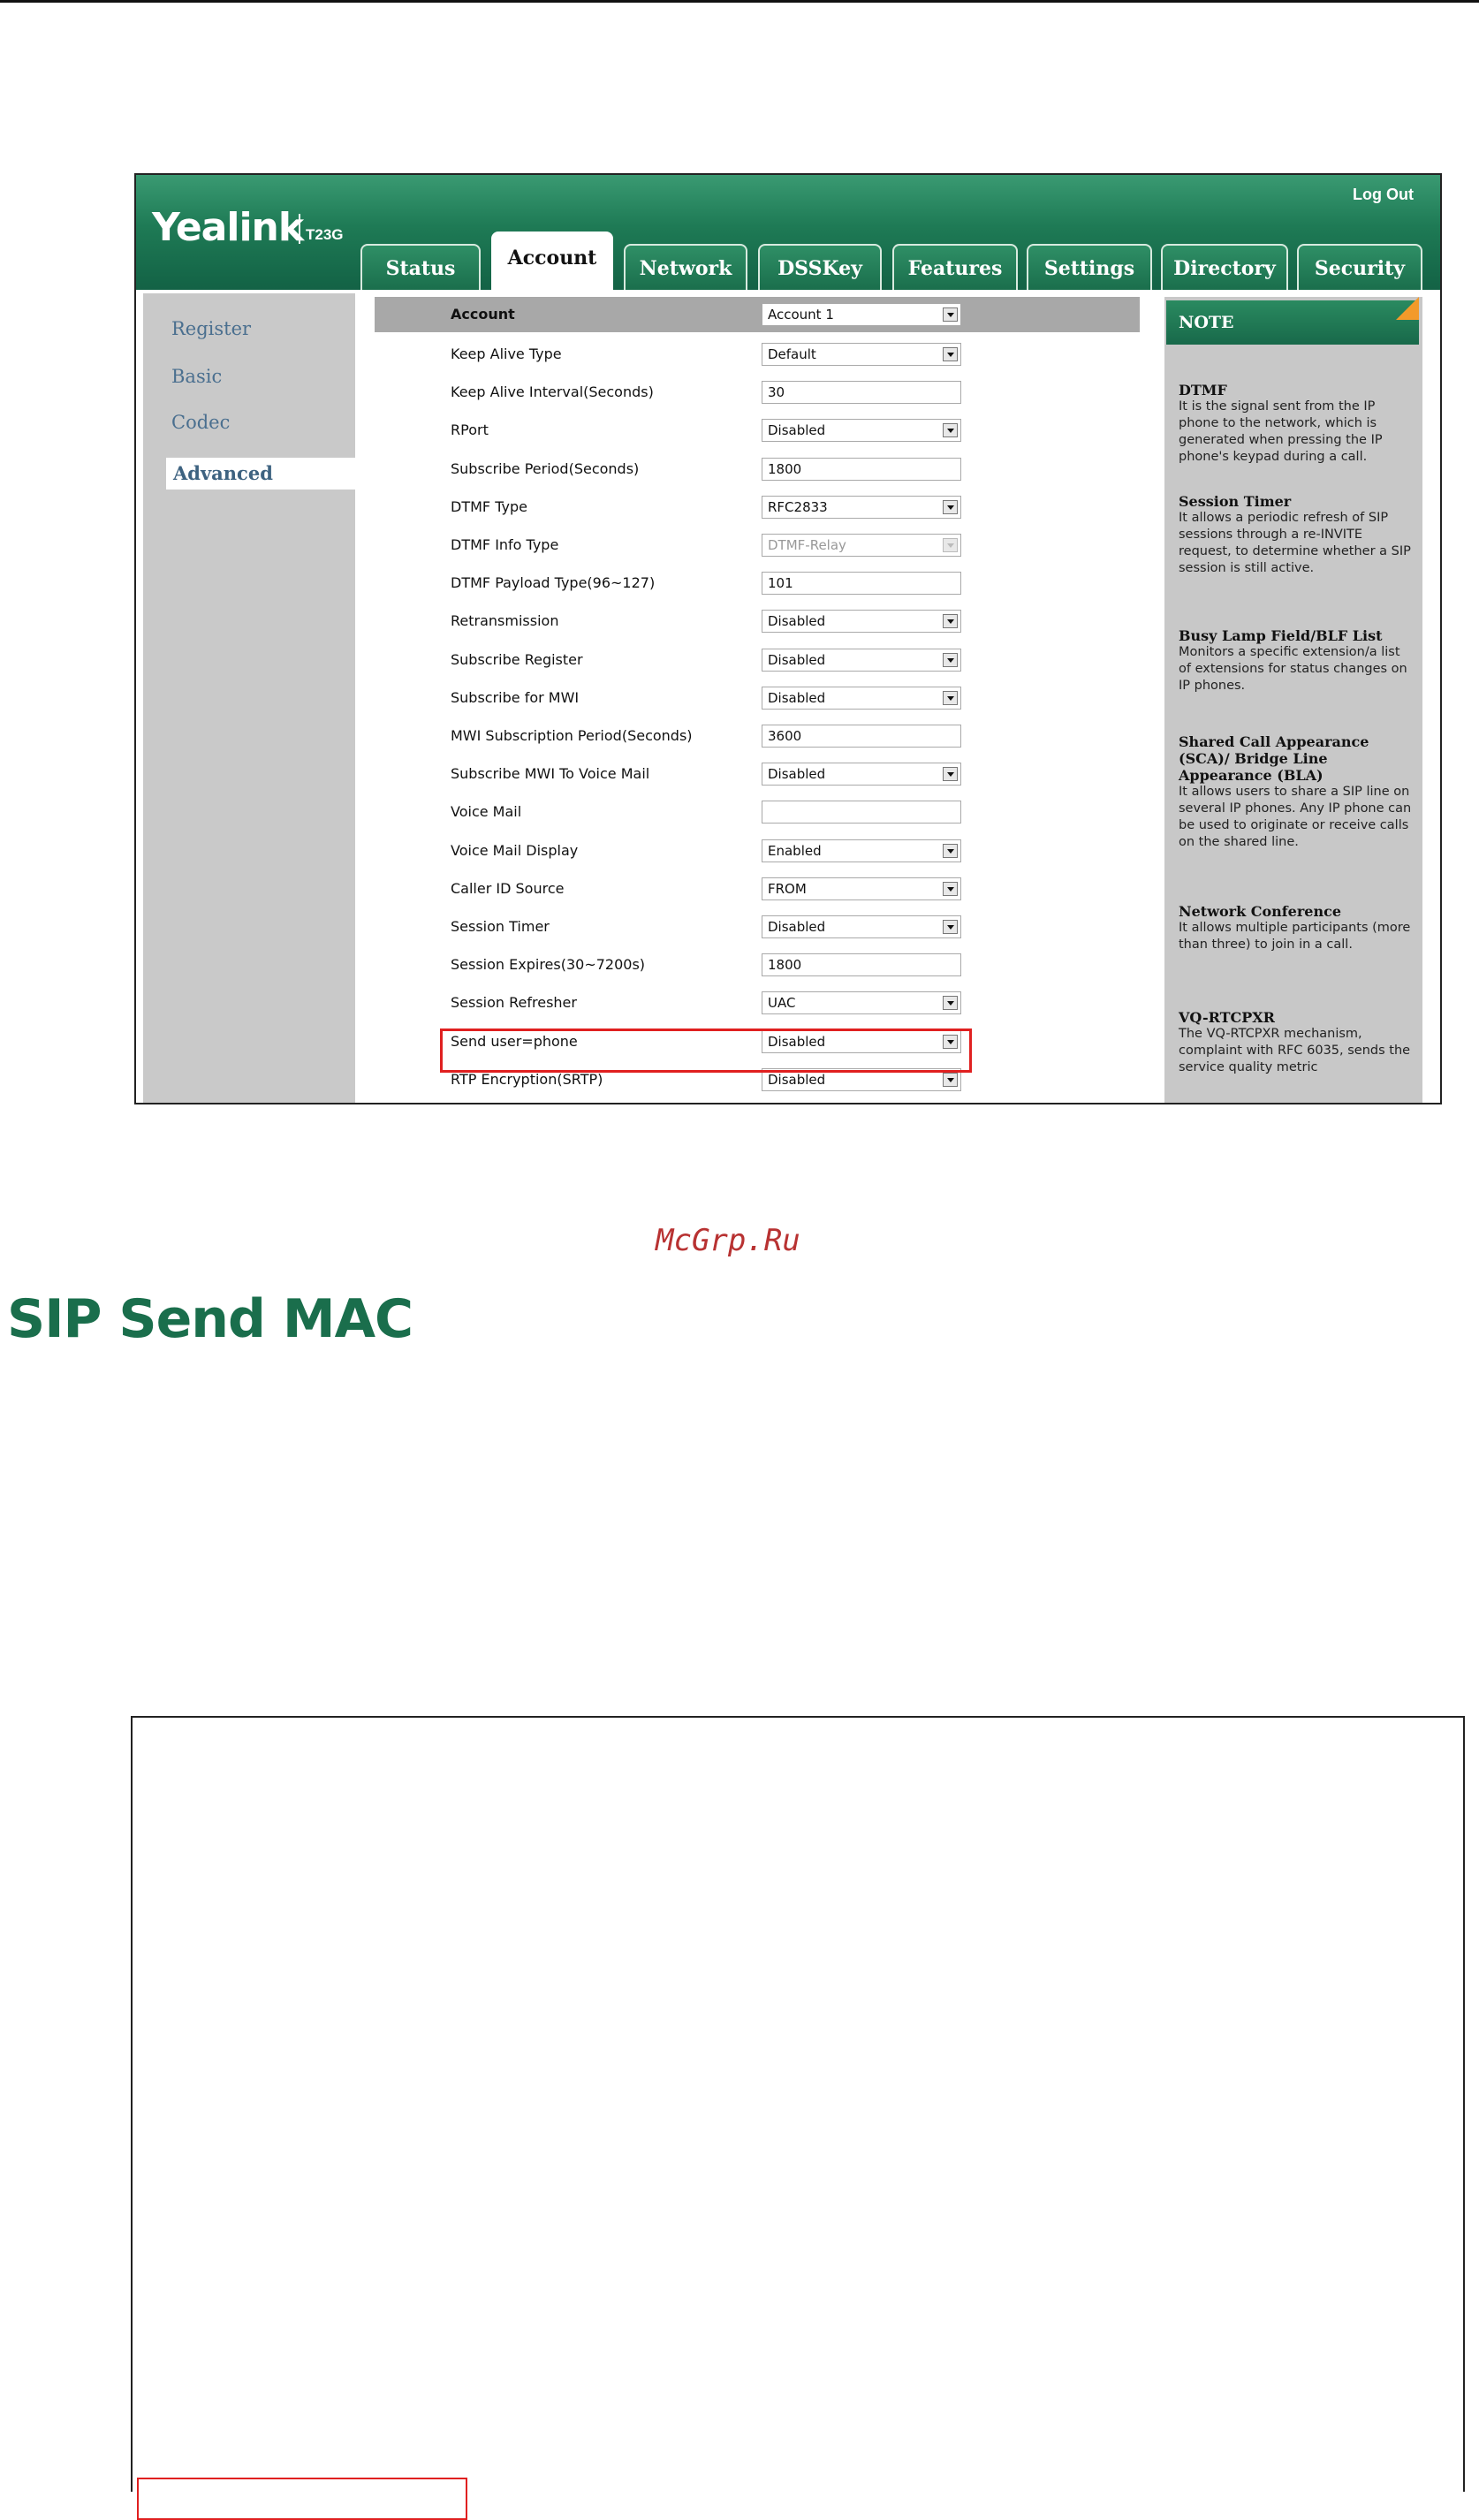  I want to click on input-subscribe-period-seconds: 1800, so click(861, 469).